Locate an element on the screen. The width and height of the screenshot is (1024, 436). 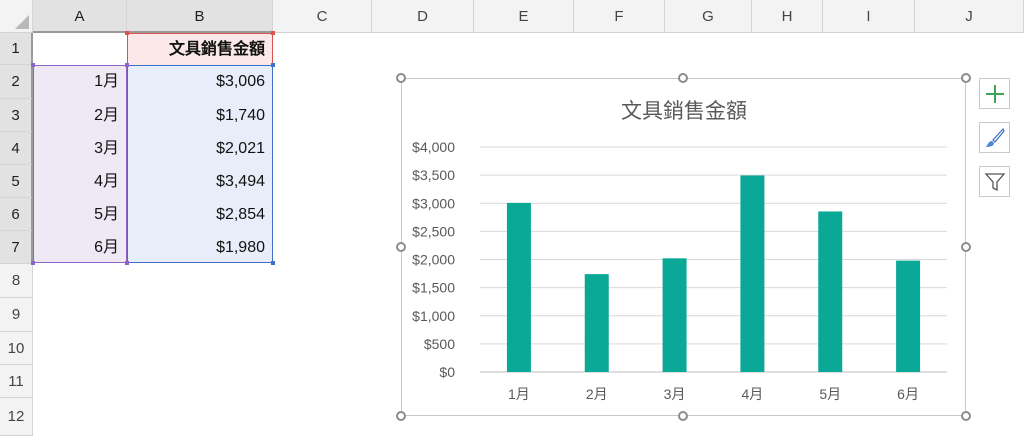
chart-elements-button is located at coordinates (994, 93).